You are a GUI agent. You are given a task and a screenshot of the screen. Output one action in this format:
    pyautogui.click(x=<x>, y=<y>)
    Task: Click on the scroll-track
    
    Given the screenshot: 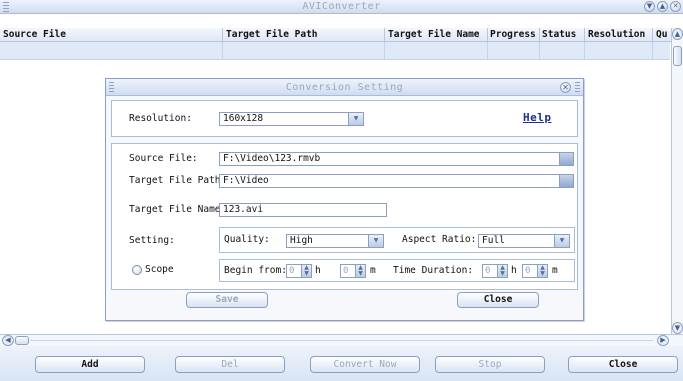 What is the action you would take?
    pyautogui.click(x=341, y=340)
    